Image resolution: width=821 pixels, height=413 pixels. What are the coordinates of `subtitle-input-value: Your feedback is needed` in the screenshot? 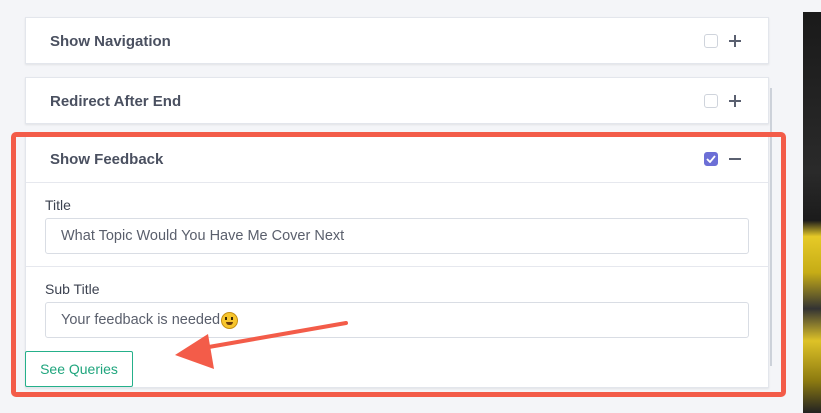 It's located at (141, 320).